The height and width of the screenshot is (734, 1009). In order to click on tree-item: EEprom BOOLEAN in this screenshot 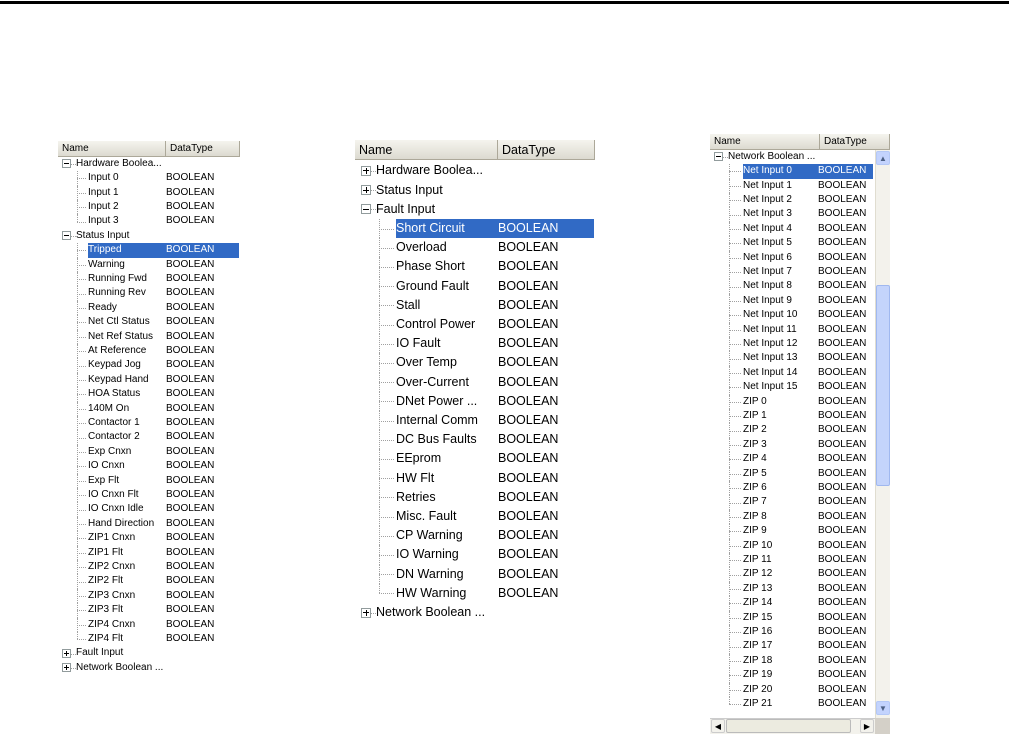, I will do `click(475, 459)`.